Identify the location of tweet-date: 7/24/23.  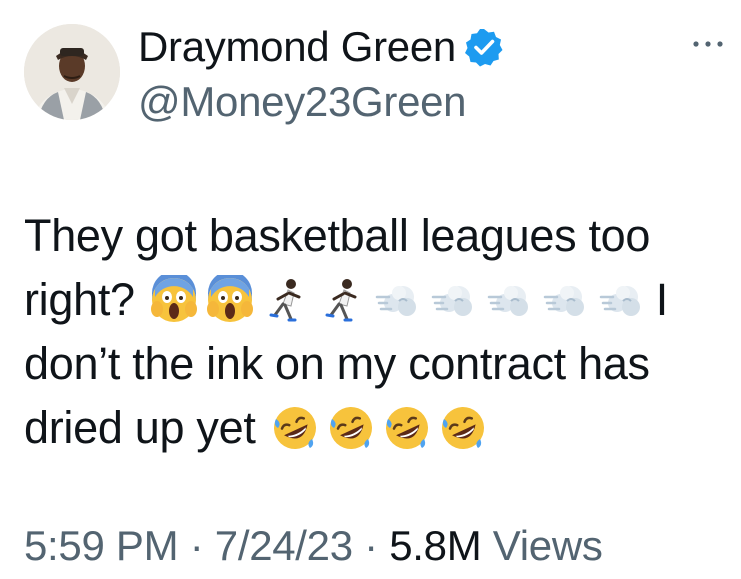
(284, 545).